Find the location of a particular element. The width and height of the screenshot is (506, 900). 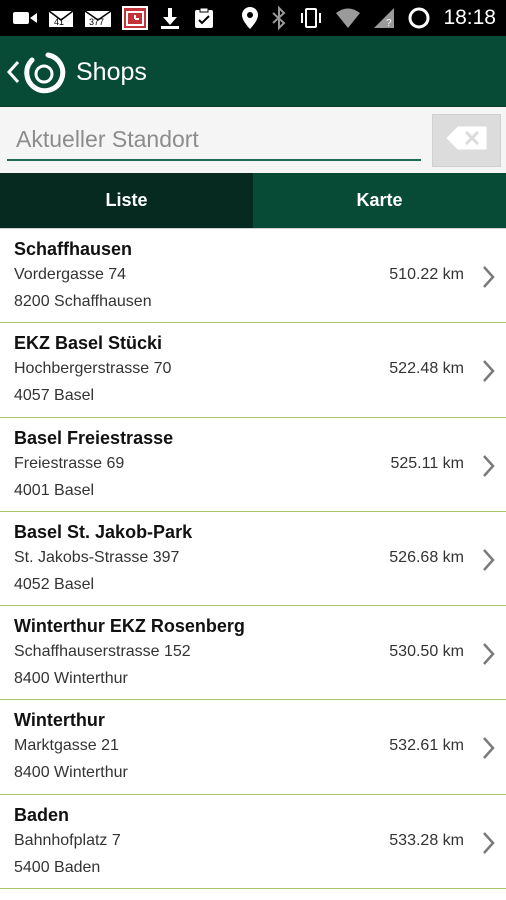

search-bar is located at coordinates (253, 140).